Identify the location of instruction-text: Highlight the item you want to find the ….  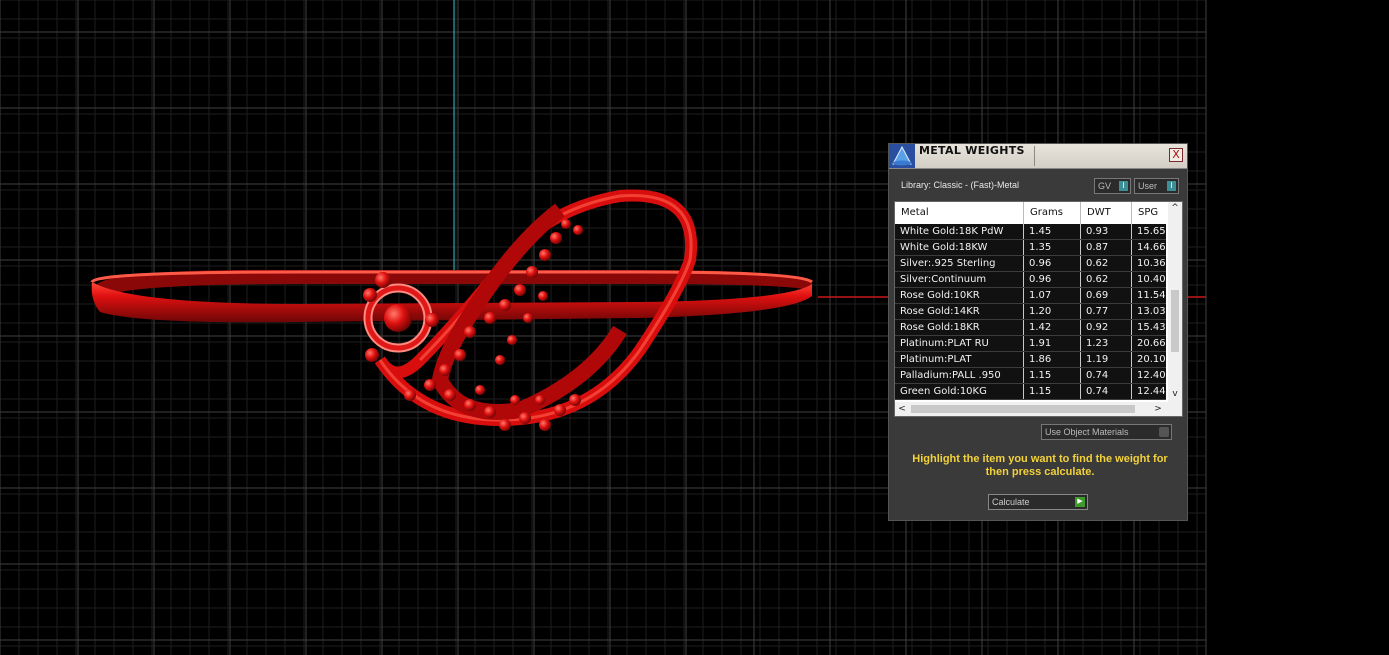
(1040, 465).